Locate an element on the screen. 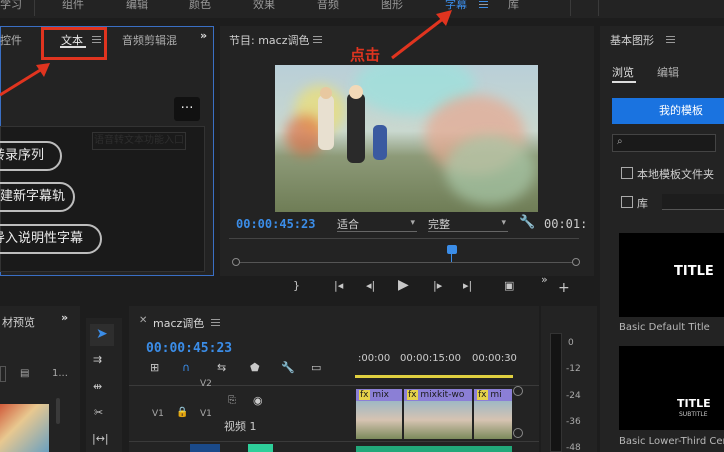  wrench-icon: 🔧 is located at coordinates (527, 222).